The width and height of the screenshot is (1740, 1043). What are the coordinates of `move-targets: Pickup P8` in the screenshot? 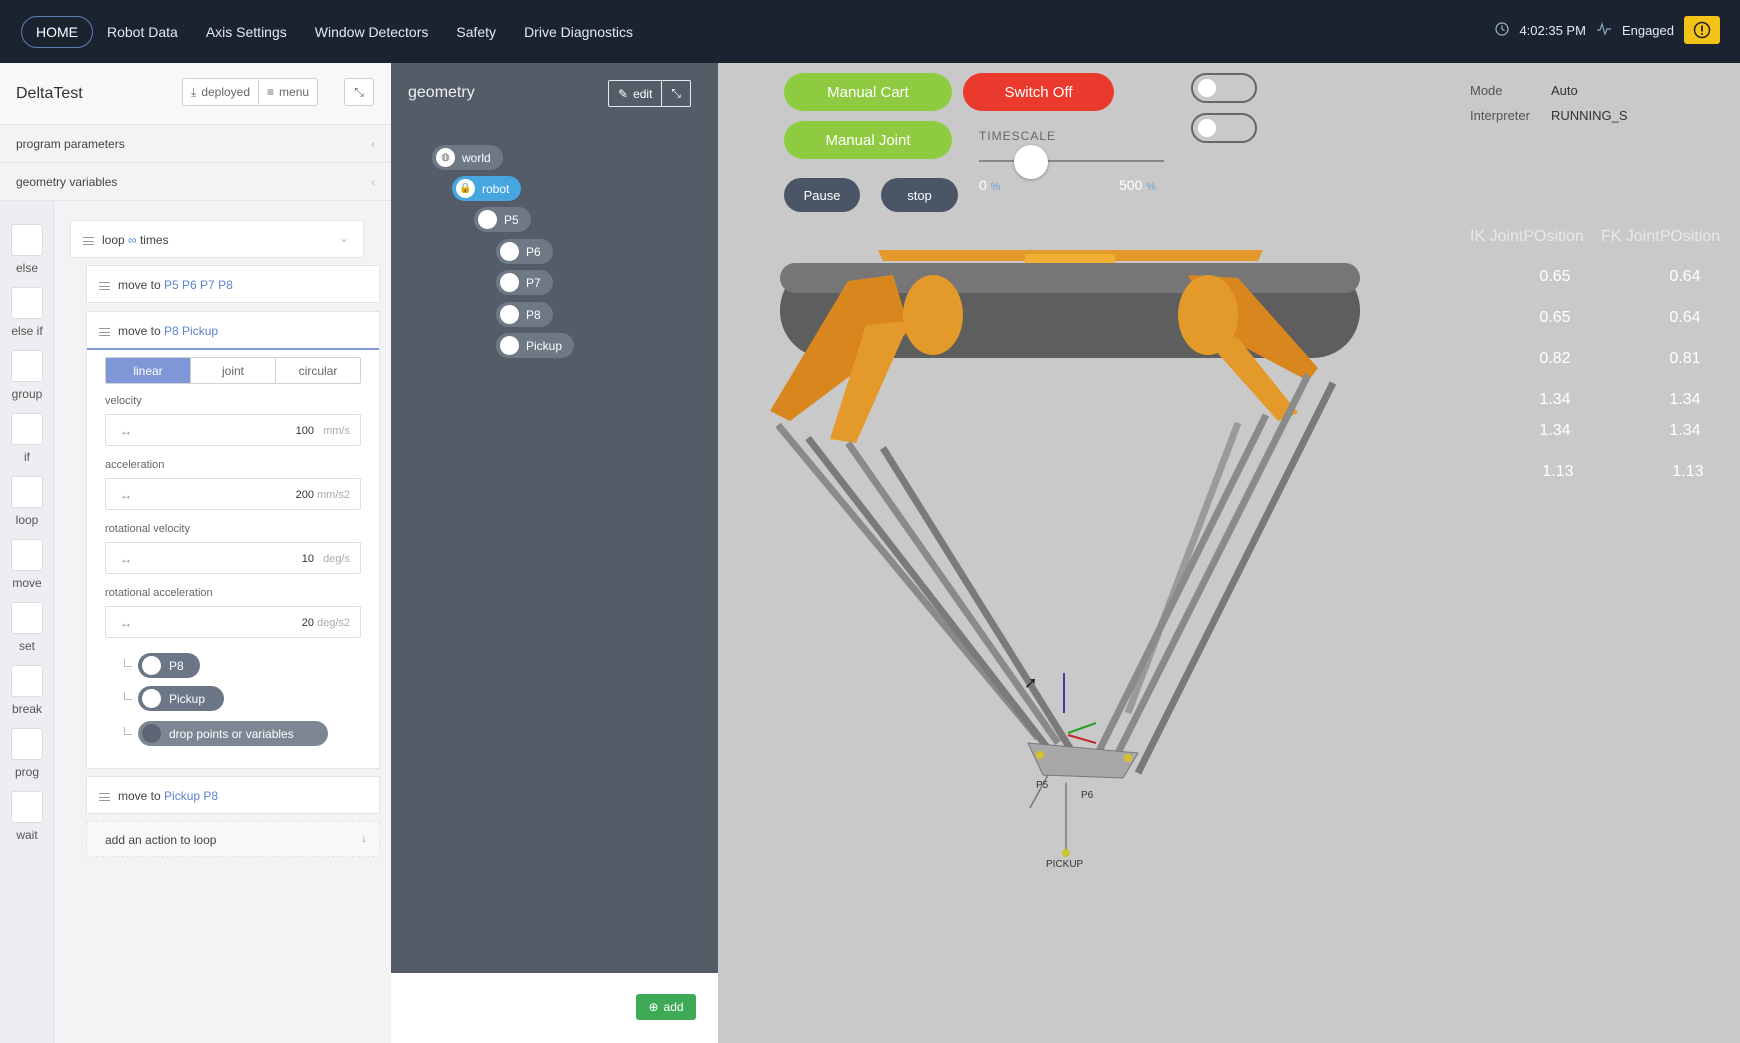 It's located at (191, 796).